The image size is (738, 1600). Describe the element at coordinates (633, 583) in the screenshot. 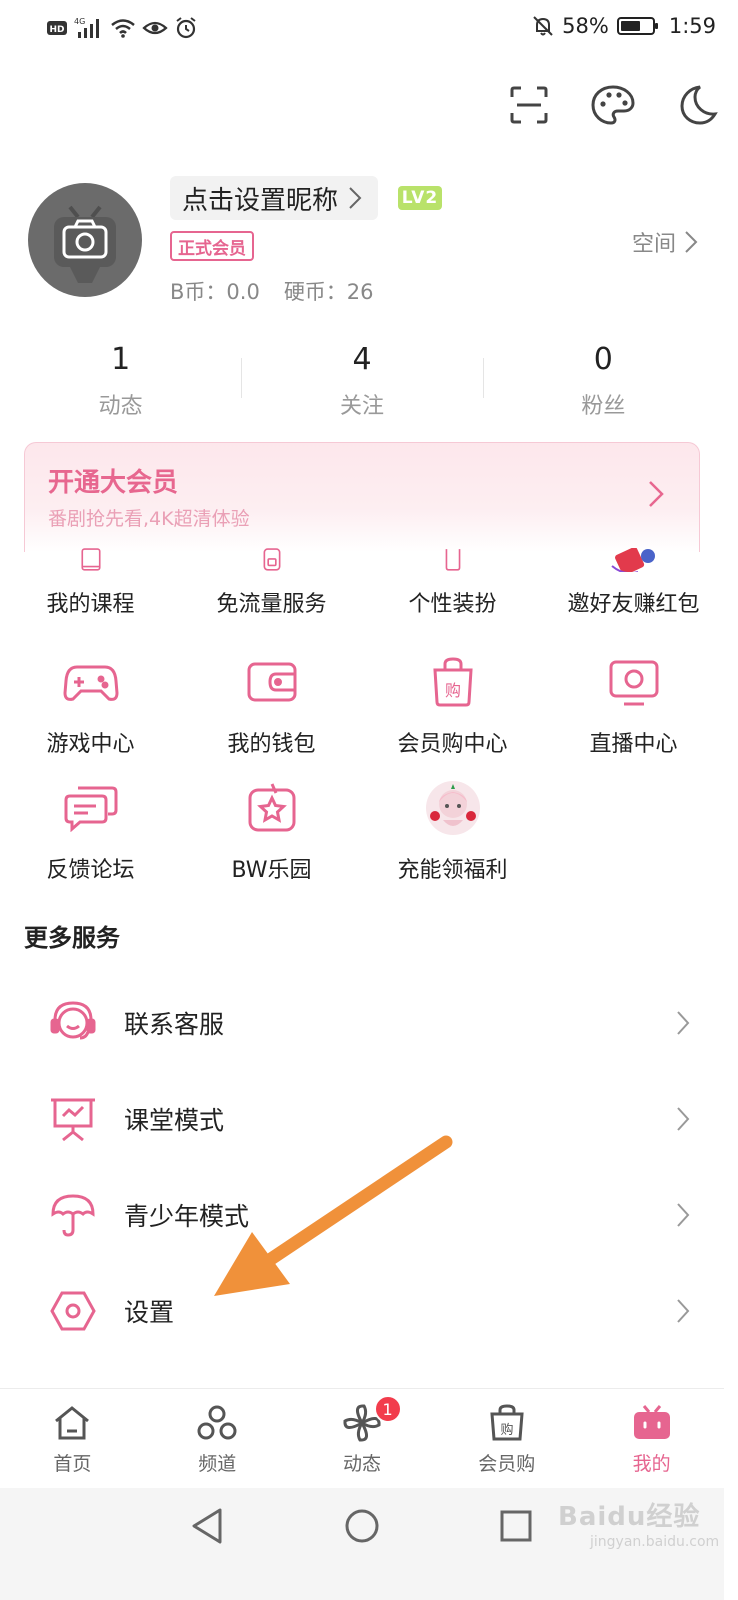

I see `grid-item-invite: 邀好友赚红包` at that location.